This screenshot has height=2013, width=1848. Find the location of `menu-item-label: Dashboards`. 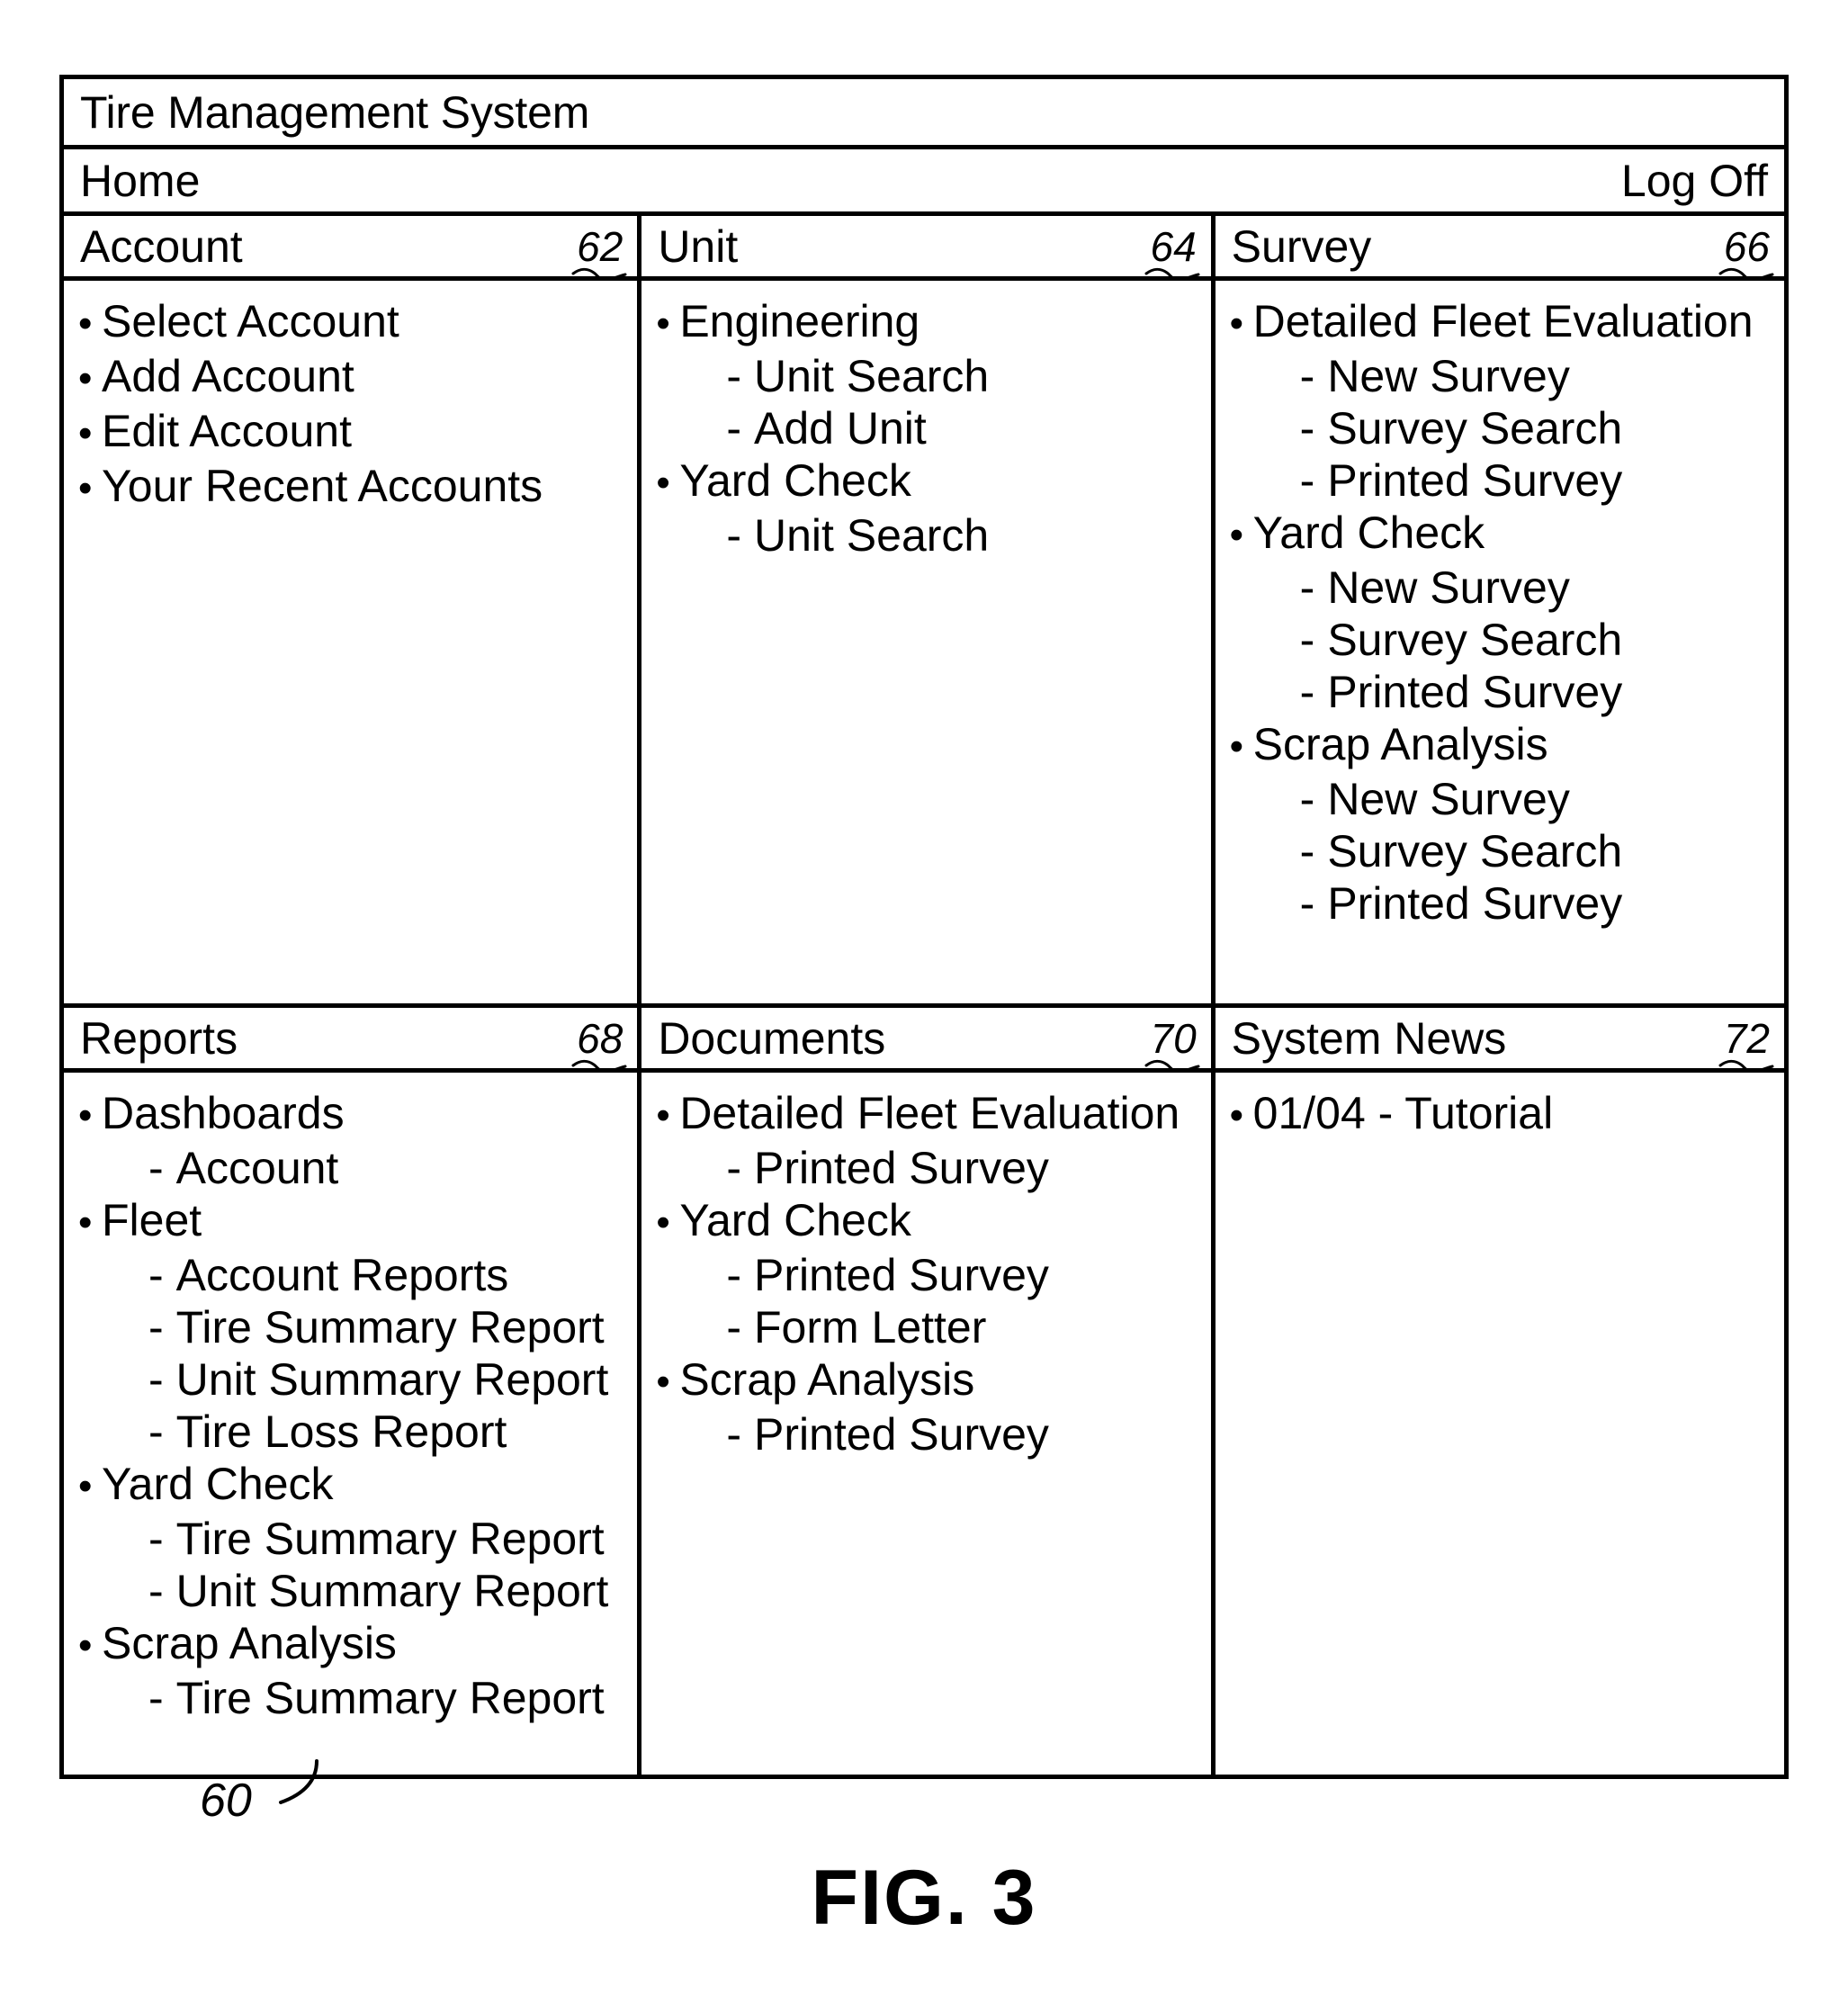

menu-item-label: Dashboards is located at coordinates (223, 1113).